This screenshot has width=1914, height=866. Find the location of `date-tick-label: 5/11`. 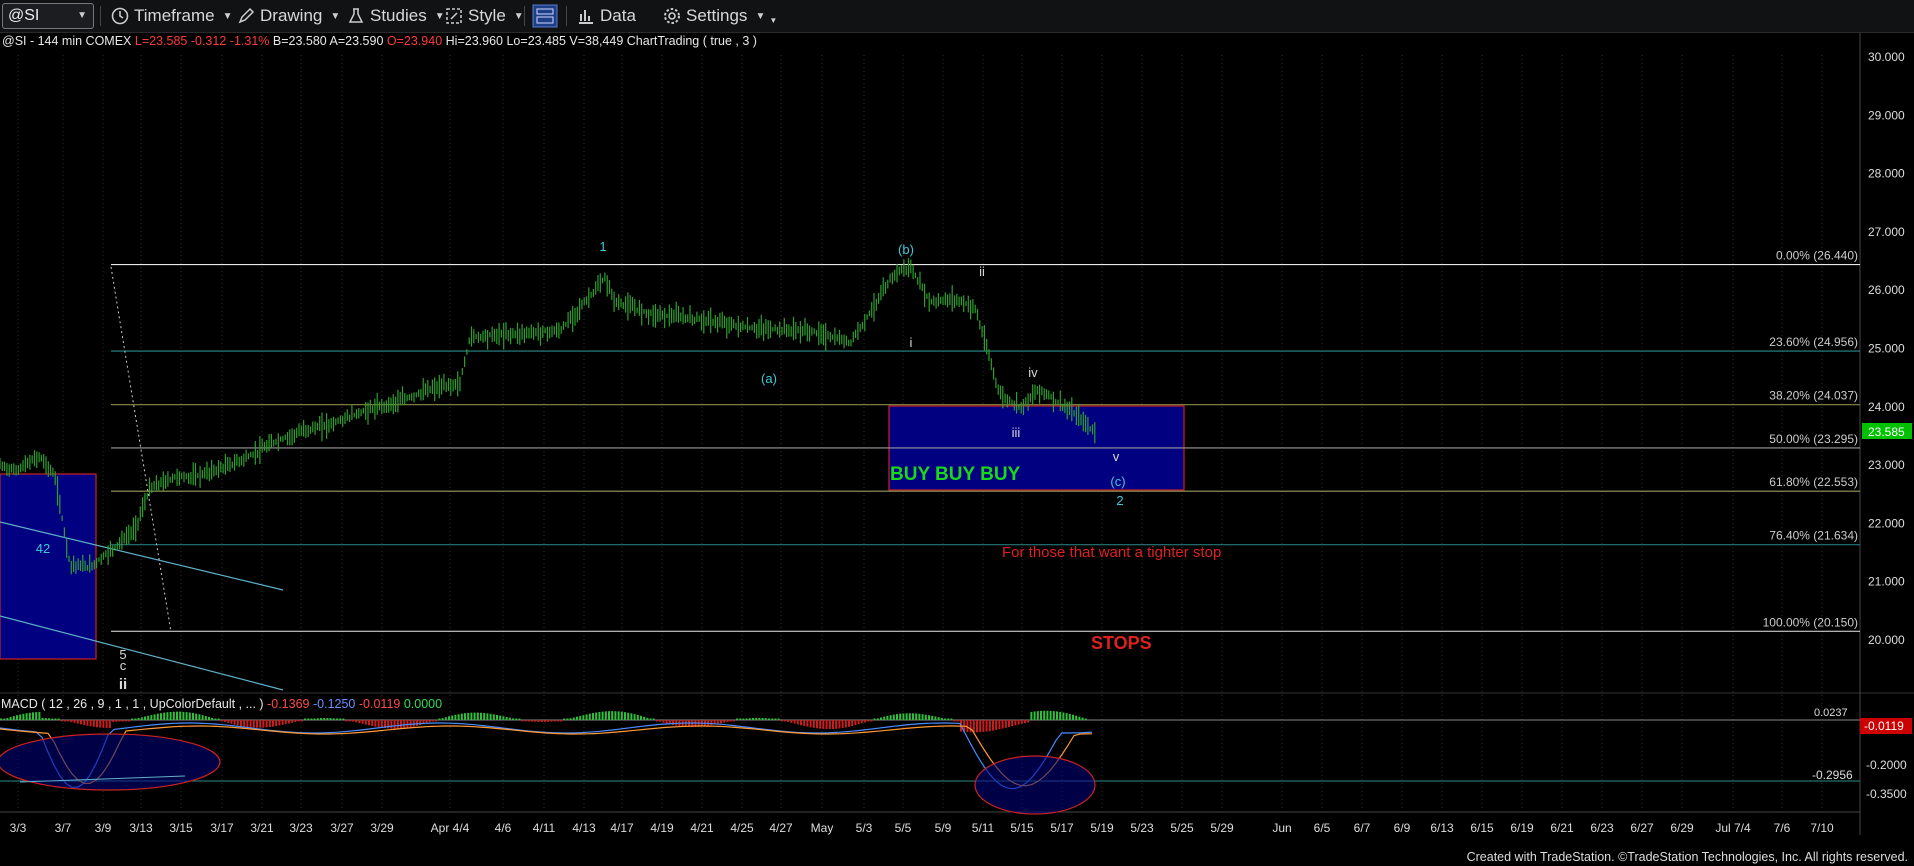

date-tick-label: 5/11 is located at coordinates (983, 828).